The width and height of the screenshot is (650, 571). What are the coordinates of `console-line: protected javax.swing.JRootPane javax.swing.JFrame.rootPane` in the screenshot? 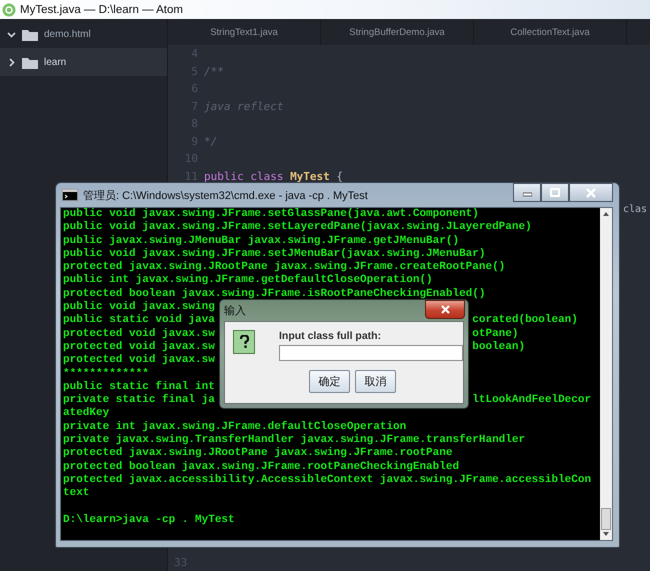 It's located at (257, 453).